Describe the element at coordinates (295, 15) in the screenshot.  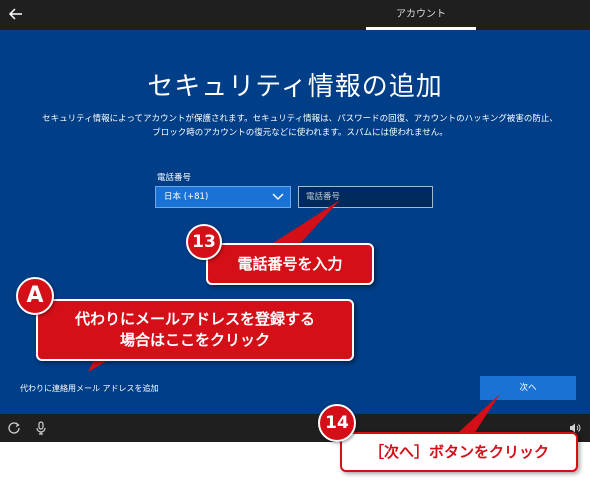
I see `top-bar: アカウント` at that location.